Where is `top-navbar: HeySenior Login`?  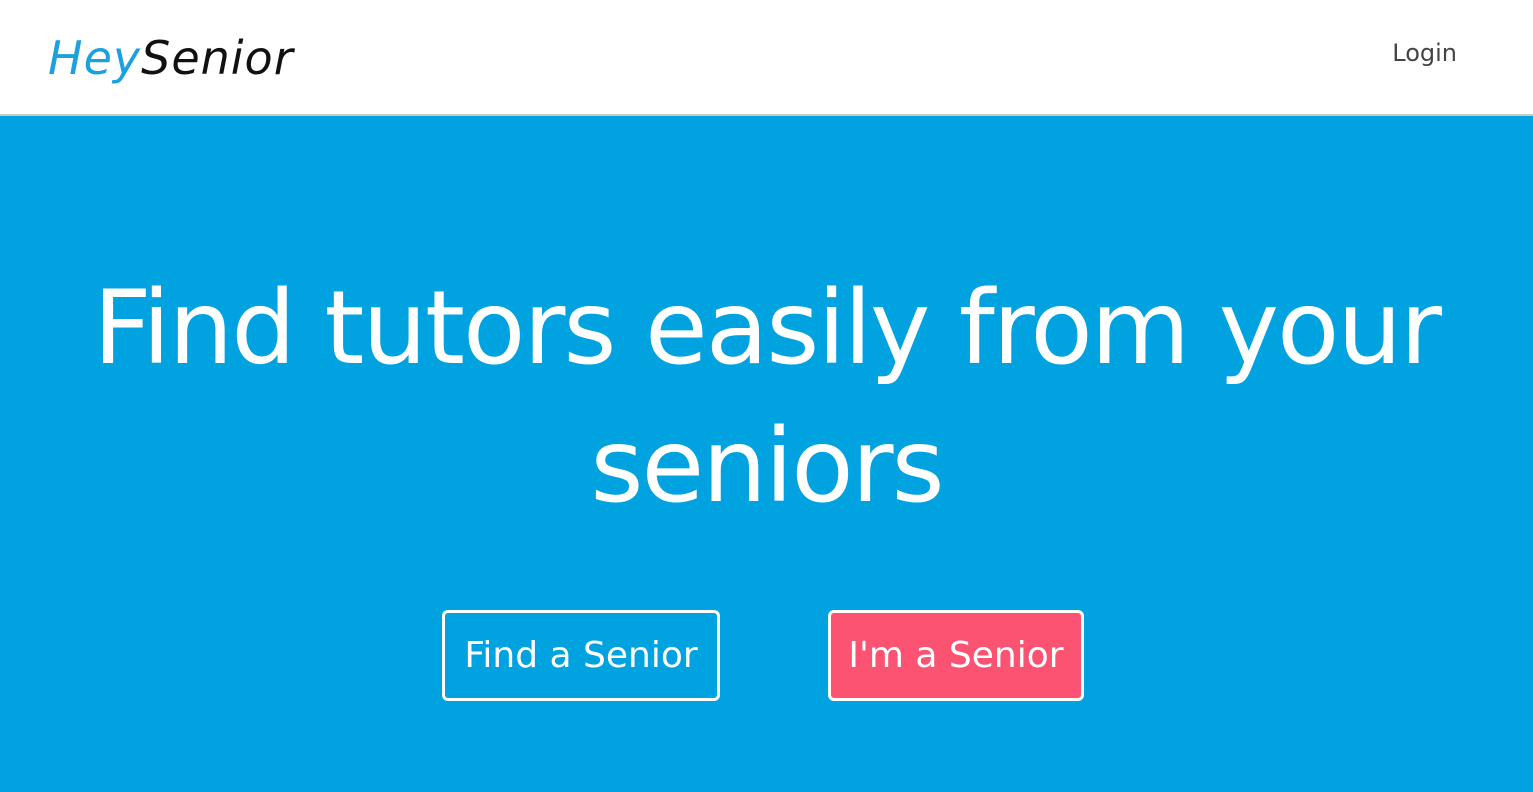
top-navbar: HeySenior Login is located at coordinates (766, 58).